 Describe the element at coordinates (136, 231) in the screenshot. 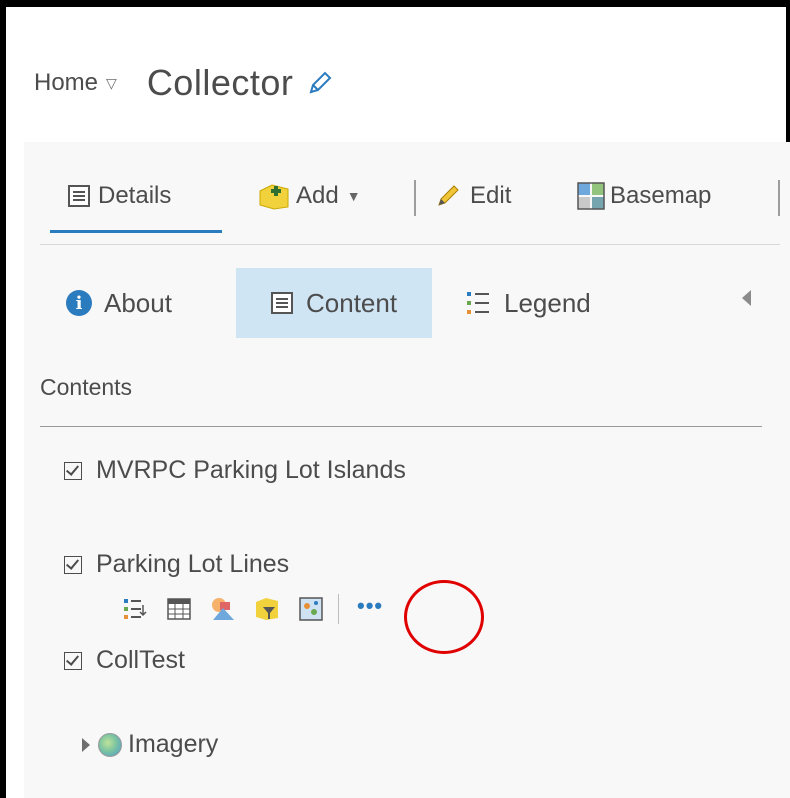

I see `details-active-indicator` at that location.